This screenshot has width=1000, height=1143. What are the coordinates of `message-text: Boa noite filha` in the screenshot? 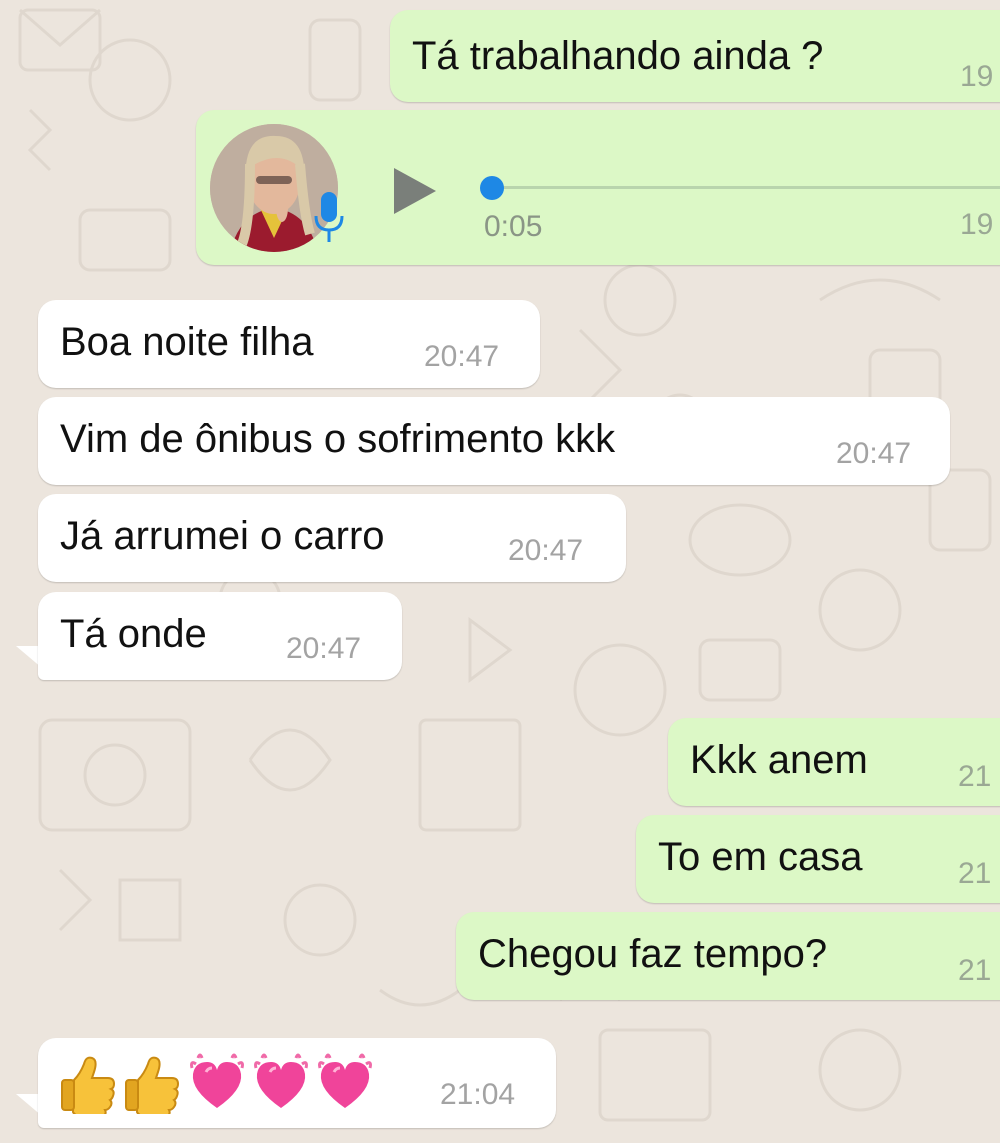 It's located at (187, 342).